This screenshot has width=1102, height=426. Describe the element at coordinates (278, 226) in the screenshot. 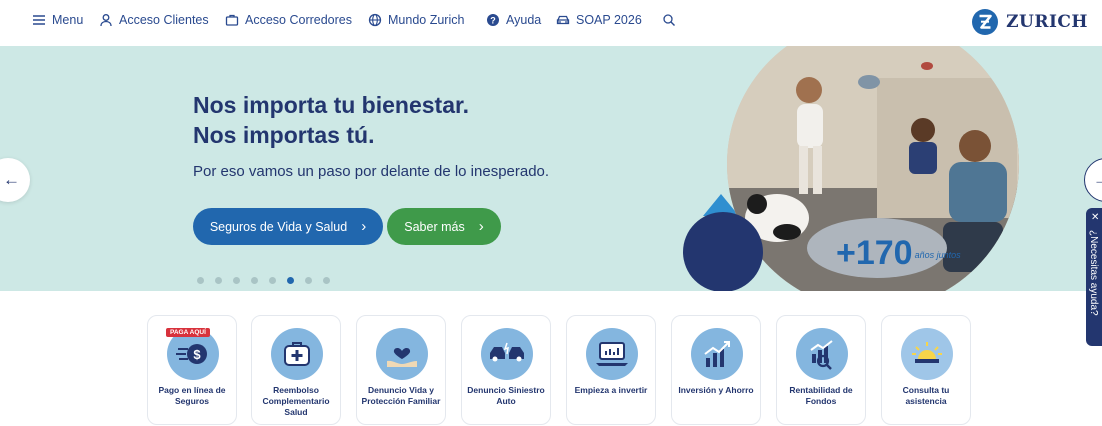

I see `seguros-vida-salud-label: Seguros de Vida y Salud` at that location.